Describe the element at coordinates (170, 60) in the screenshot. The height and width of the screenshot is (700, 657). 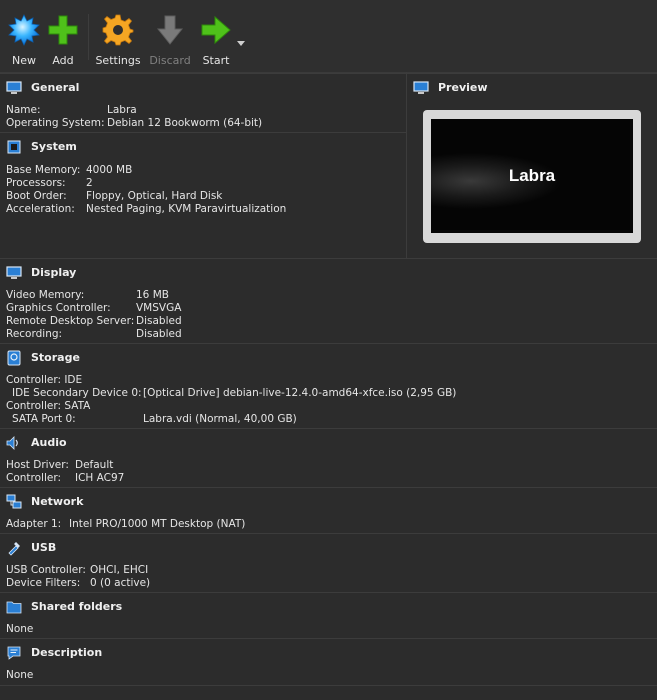
I see `discard-button-label: Discard` at that location.